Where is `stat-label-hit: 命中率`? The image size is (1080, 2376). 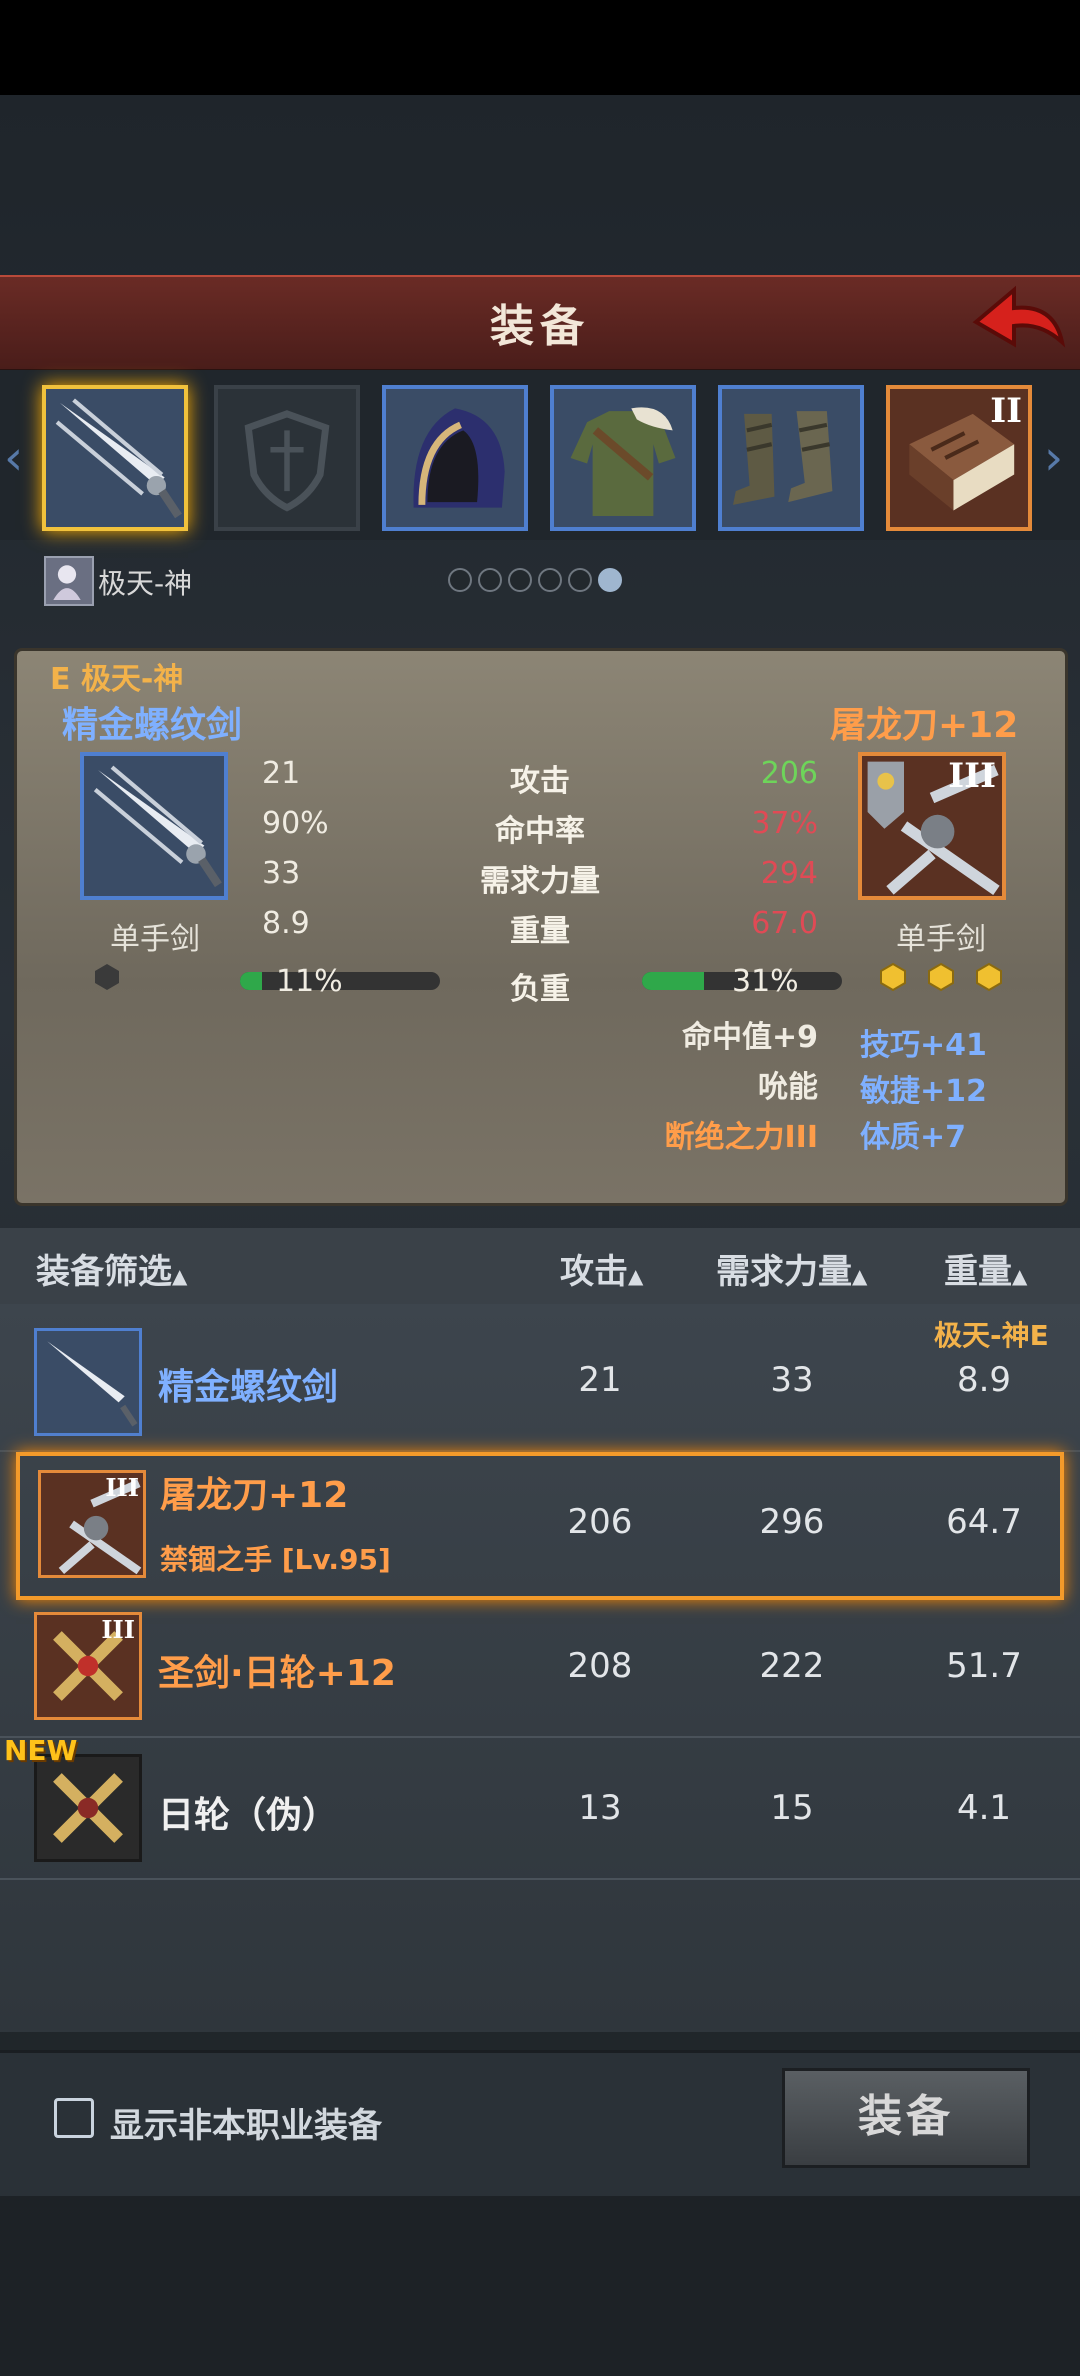 stat-label-hit: 命中率 is located at coordinates (540, 831).